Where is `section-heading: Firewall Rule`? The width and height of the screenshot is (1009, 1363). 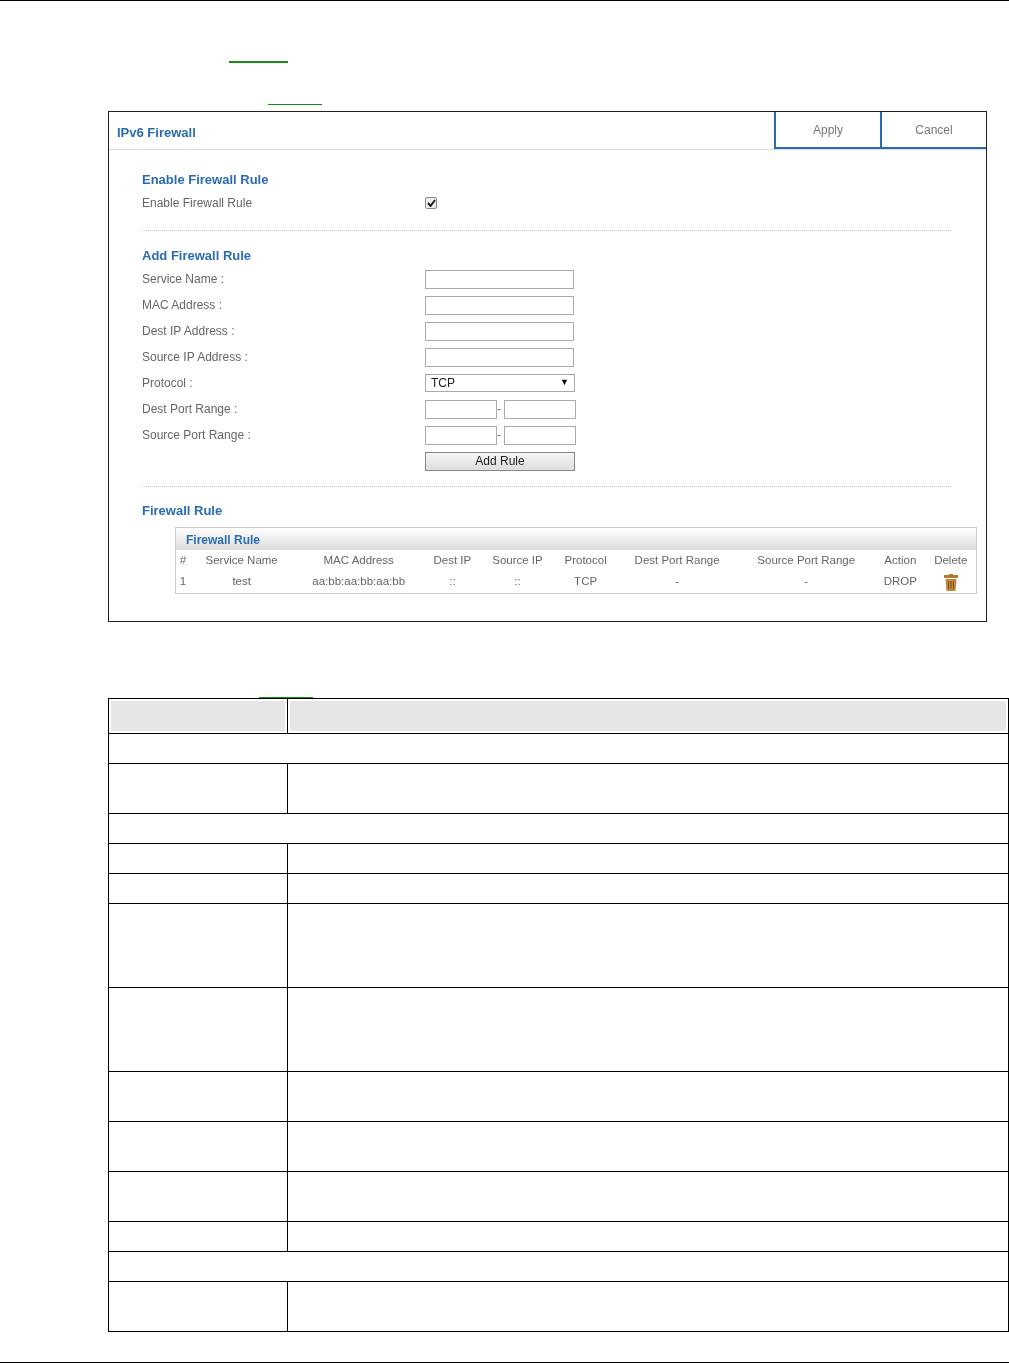
section-heading: Firewall Rule is located at coordinates (183, 511).